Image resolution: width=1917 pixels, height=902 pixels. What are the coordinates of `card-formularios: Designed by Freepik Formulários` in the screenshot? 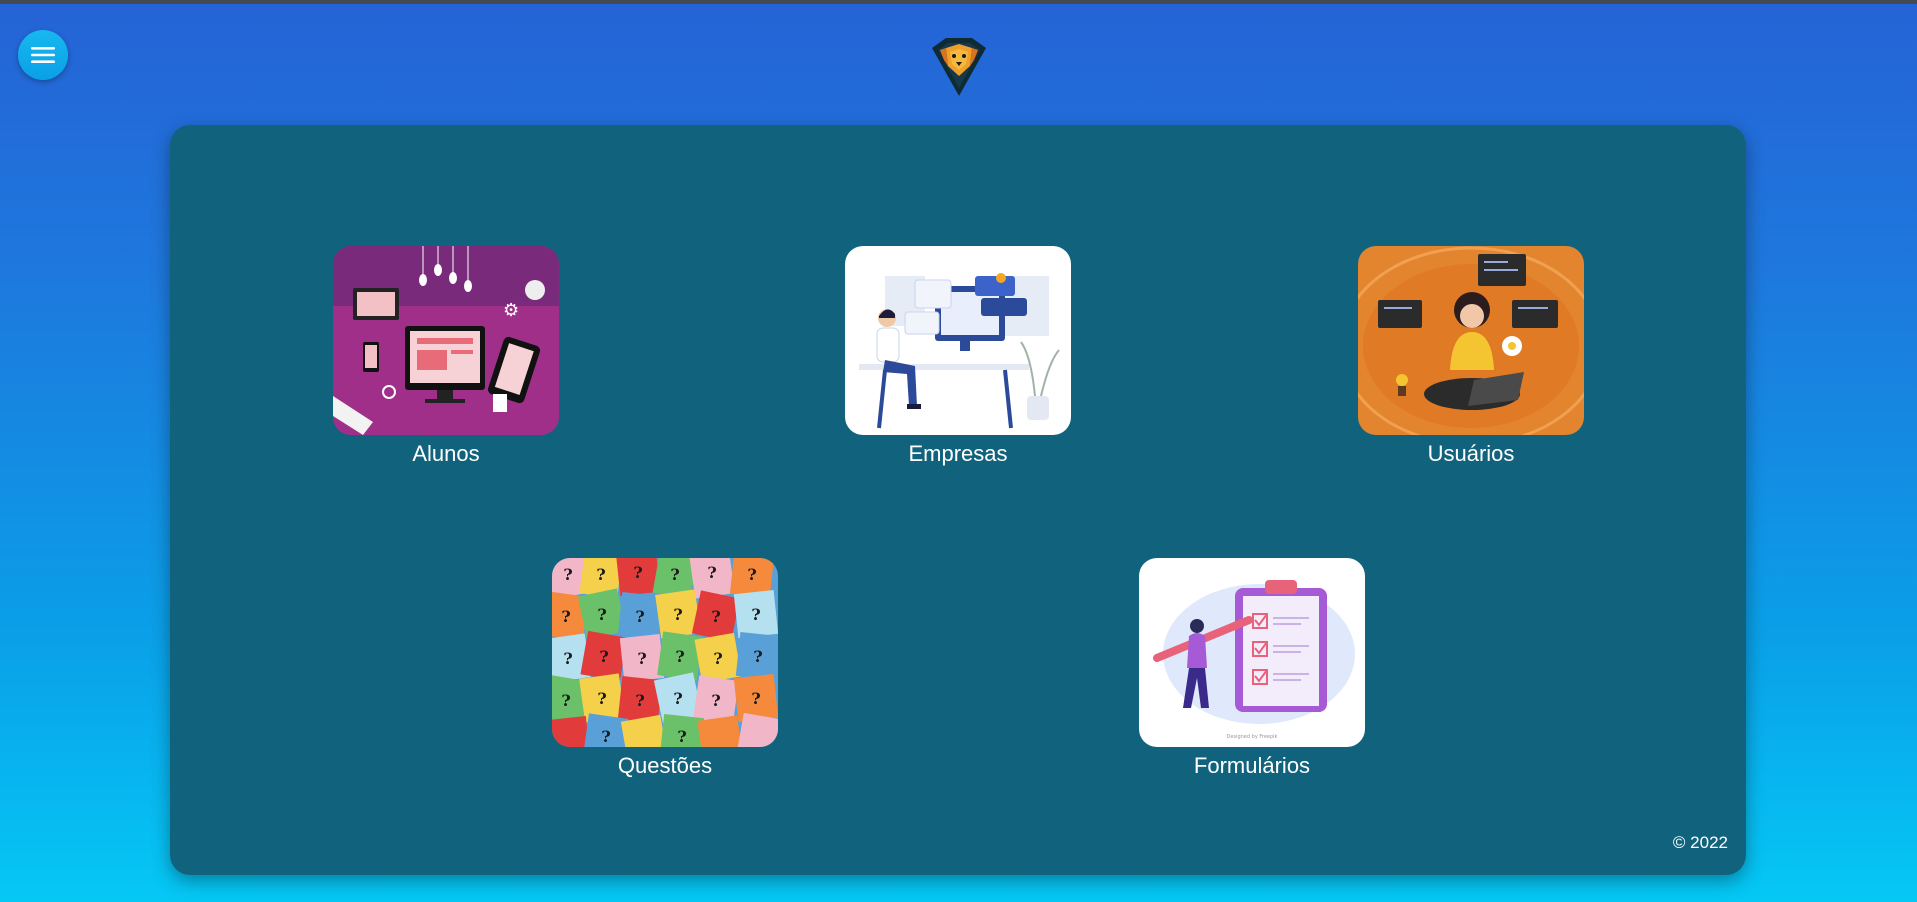 It's located at (1252, 668).